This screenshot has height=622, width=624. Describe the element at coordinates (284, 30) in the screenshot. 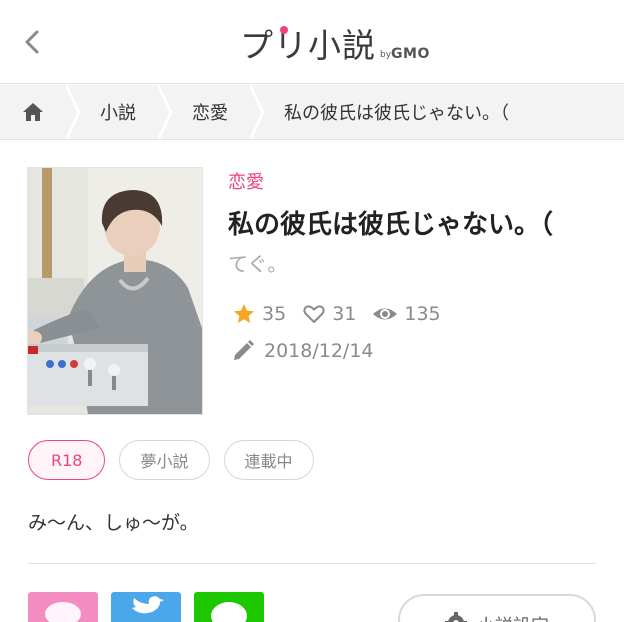

I see `logo-dot` at that location.